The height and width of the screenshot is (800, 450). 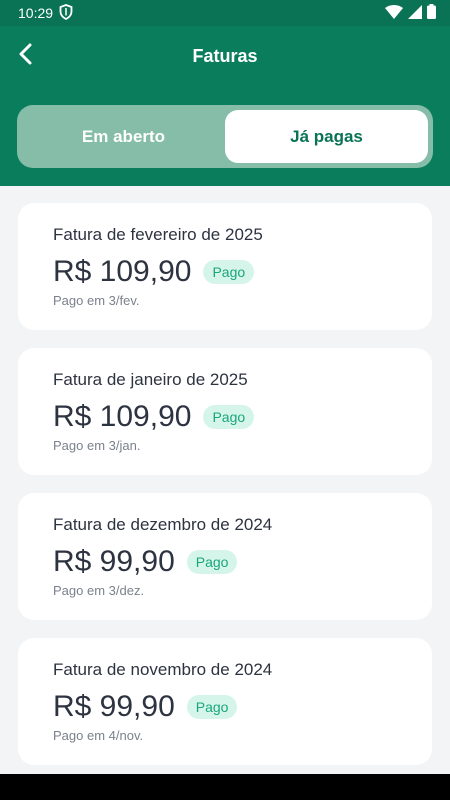 What do you see at coordinates (98, 735) in the screenshot?
I see `invoice-paid-date: Pago em 4/nov.` at bounding box center [98, 735].